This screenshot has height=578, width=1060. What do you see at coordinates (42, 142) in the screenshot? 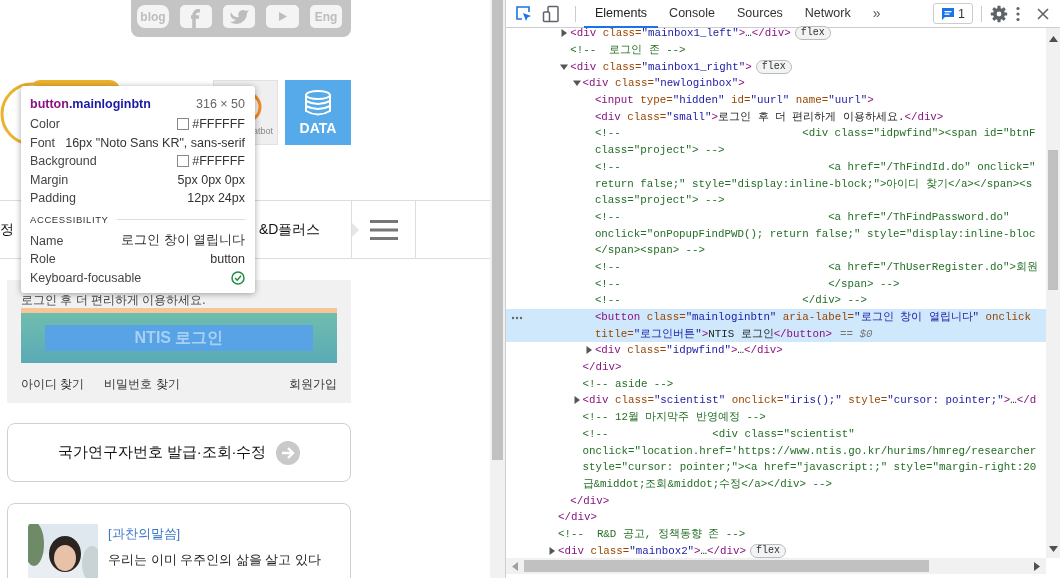
I see `property-label: Font` at bounding box center [42, 142].